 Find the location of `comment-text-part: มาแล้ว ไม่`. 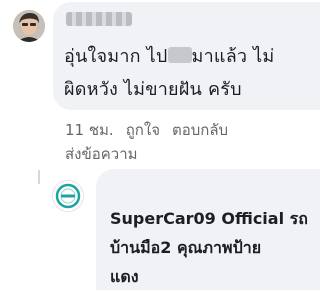

comment-text-part: มาแล้ว ไม่ is located at coordinates (233, 56).